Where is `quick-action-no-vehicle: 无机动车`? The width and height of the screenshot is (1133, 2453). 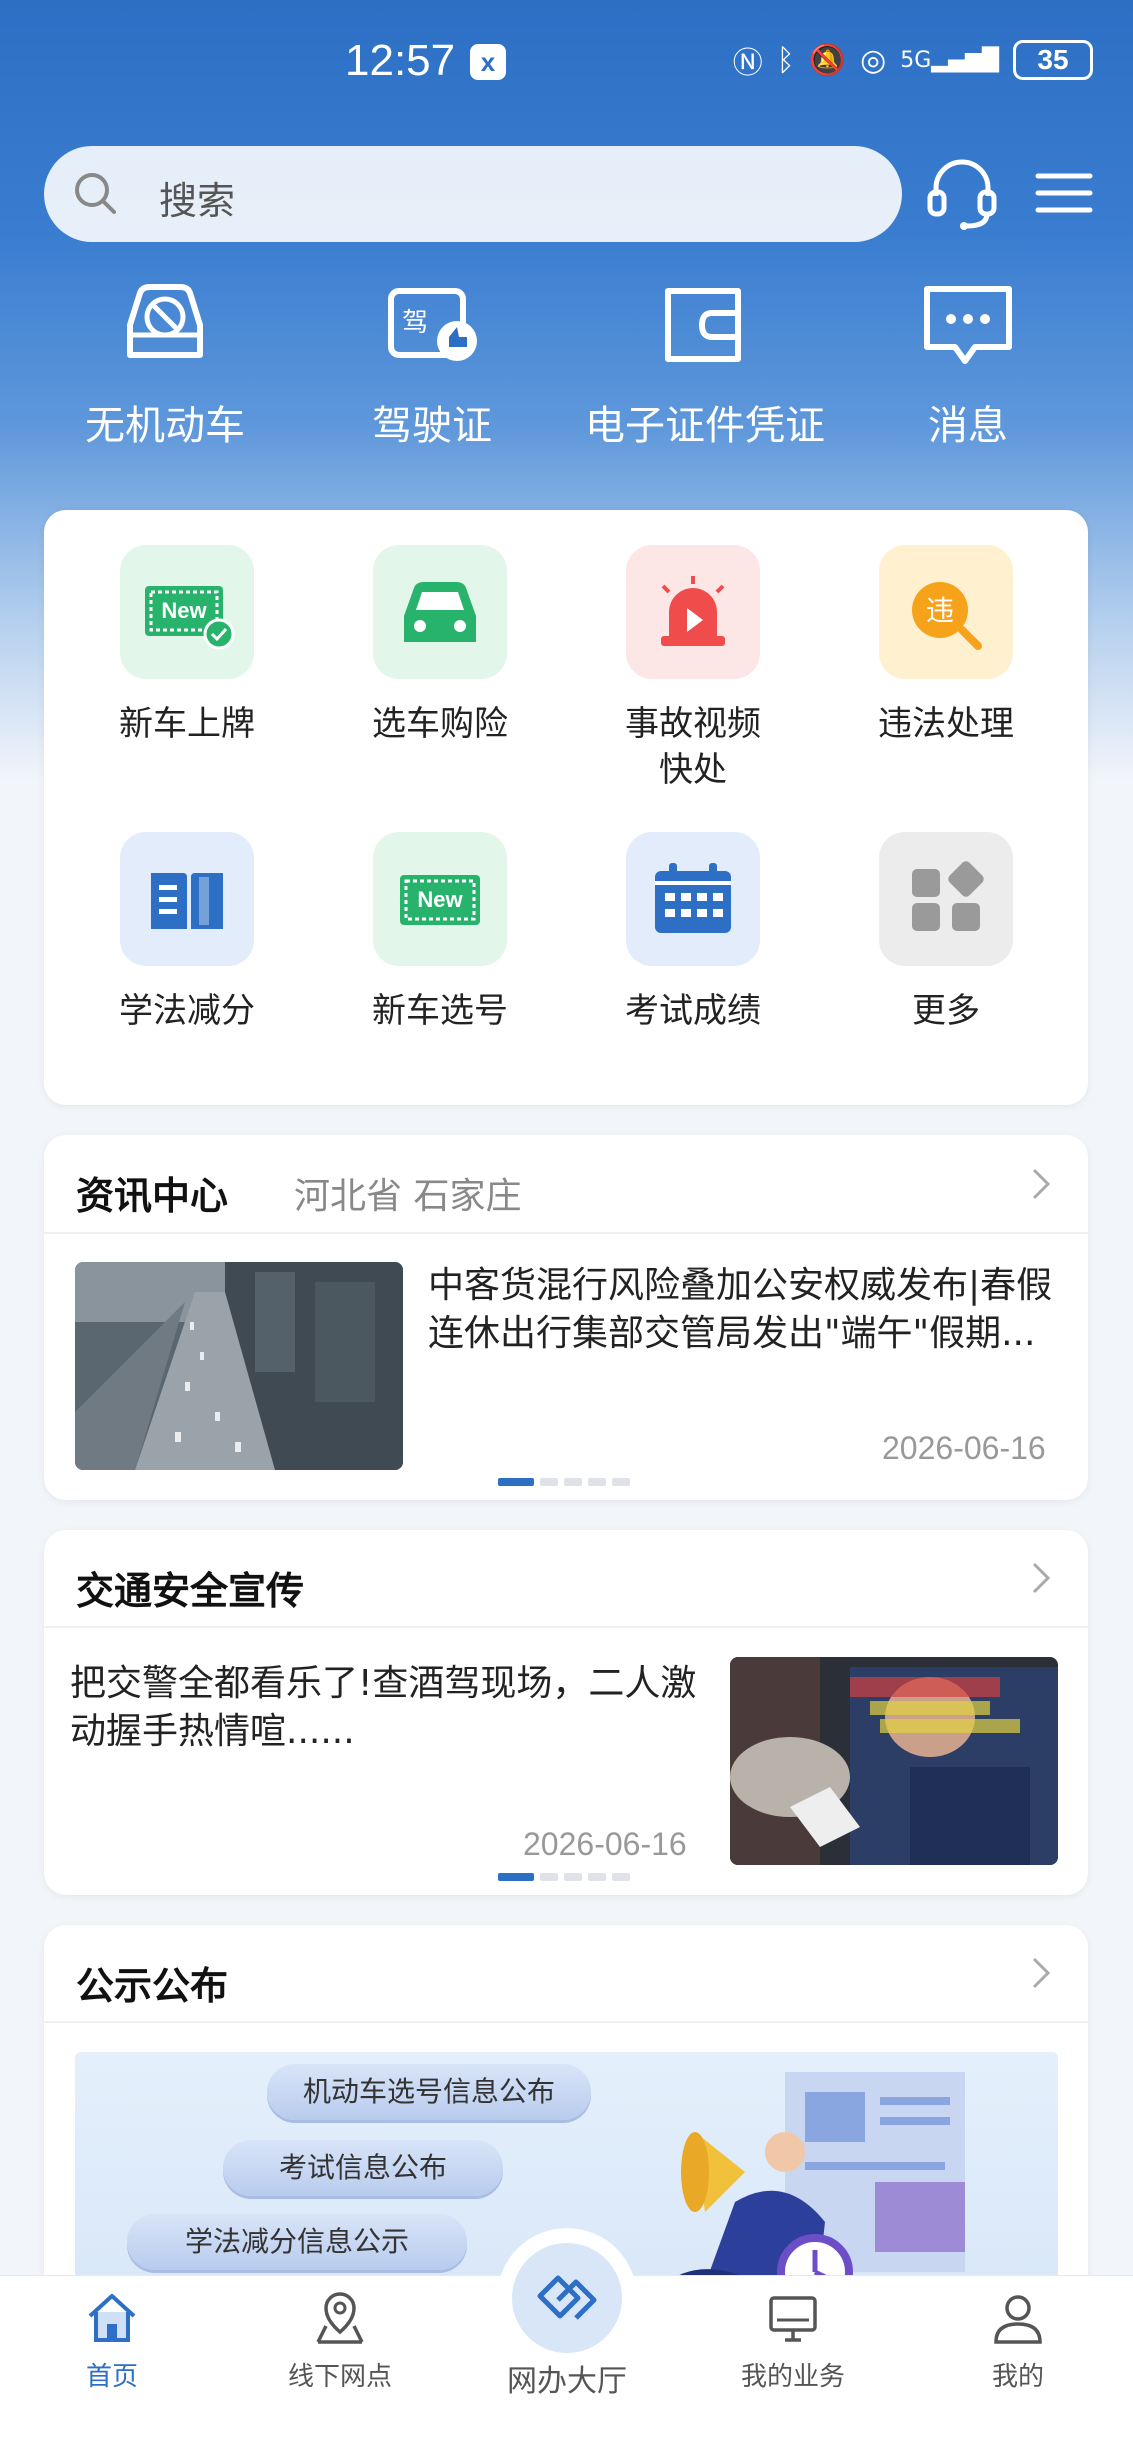
quick-action-no-vehicle: 无机动车 is located at coordinates (165, 363).